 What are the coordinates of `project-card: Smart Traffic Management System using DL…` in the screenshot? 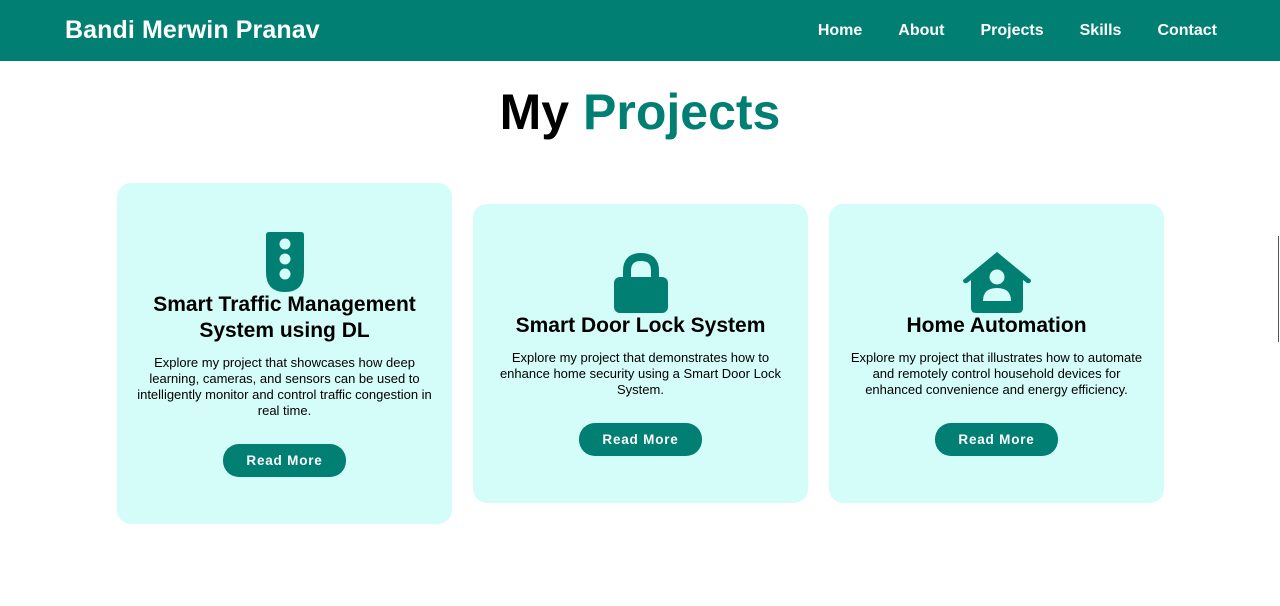 It's located at (284, 353).